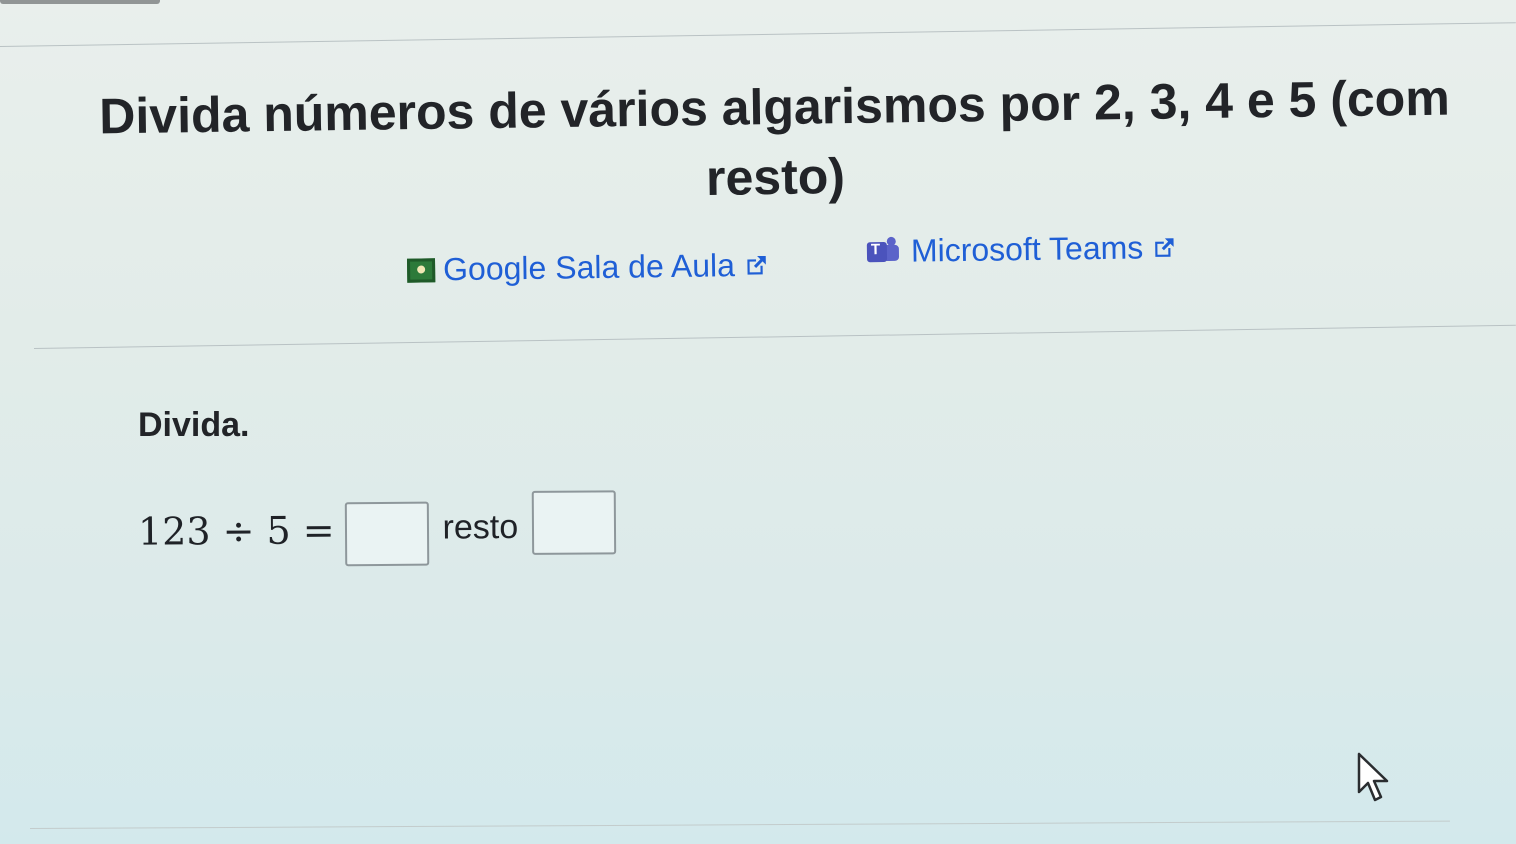 Image resolution: width=1516 pixels, height=844 pixels. What do you see at coordinates (774, 336) in the screenshot?
I see `section-divider` at bounding box center [774, 336].